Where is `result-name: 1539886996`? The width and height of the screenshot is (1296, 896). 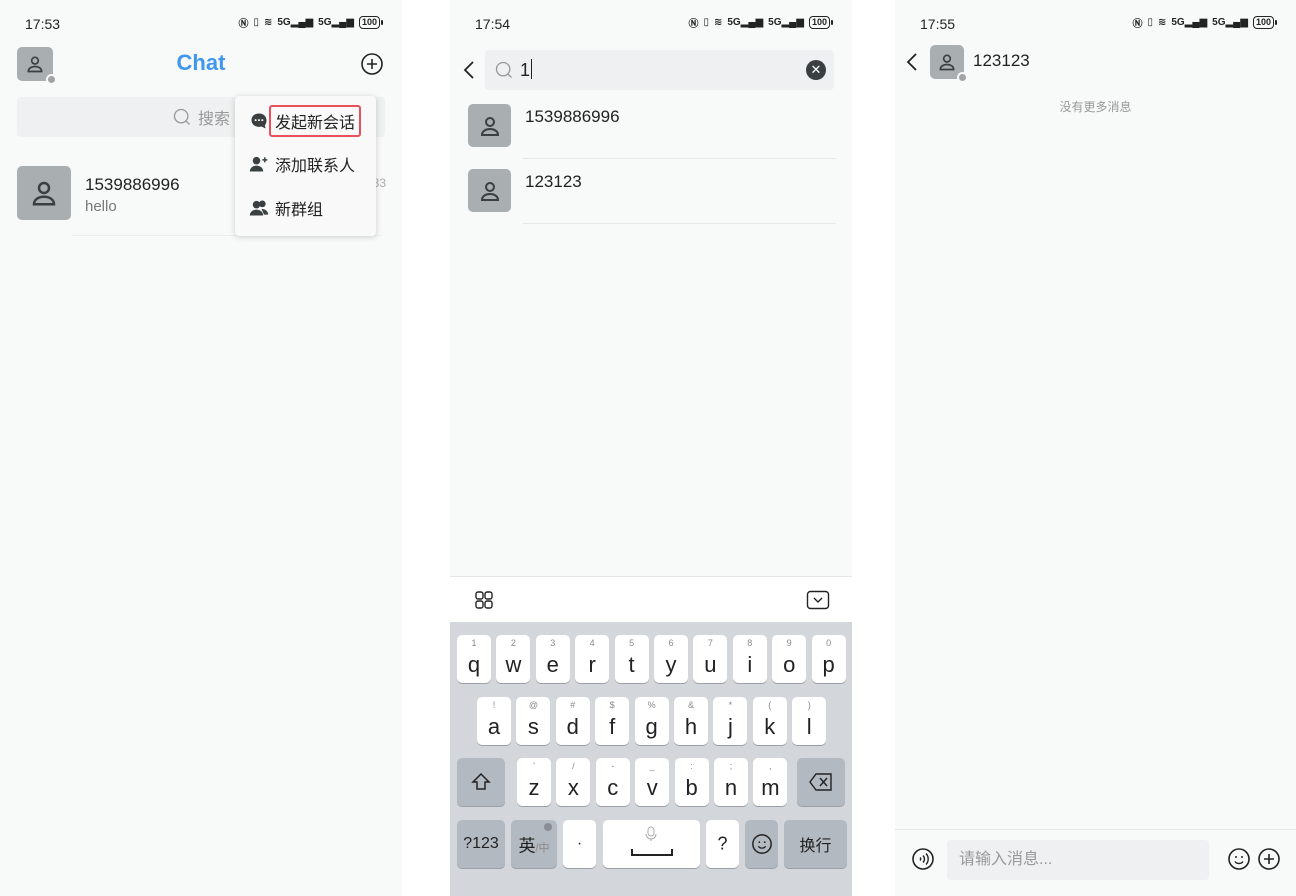
result-name: 1539886996 is located at coordinates (572, 116).